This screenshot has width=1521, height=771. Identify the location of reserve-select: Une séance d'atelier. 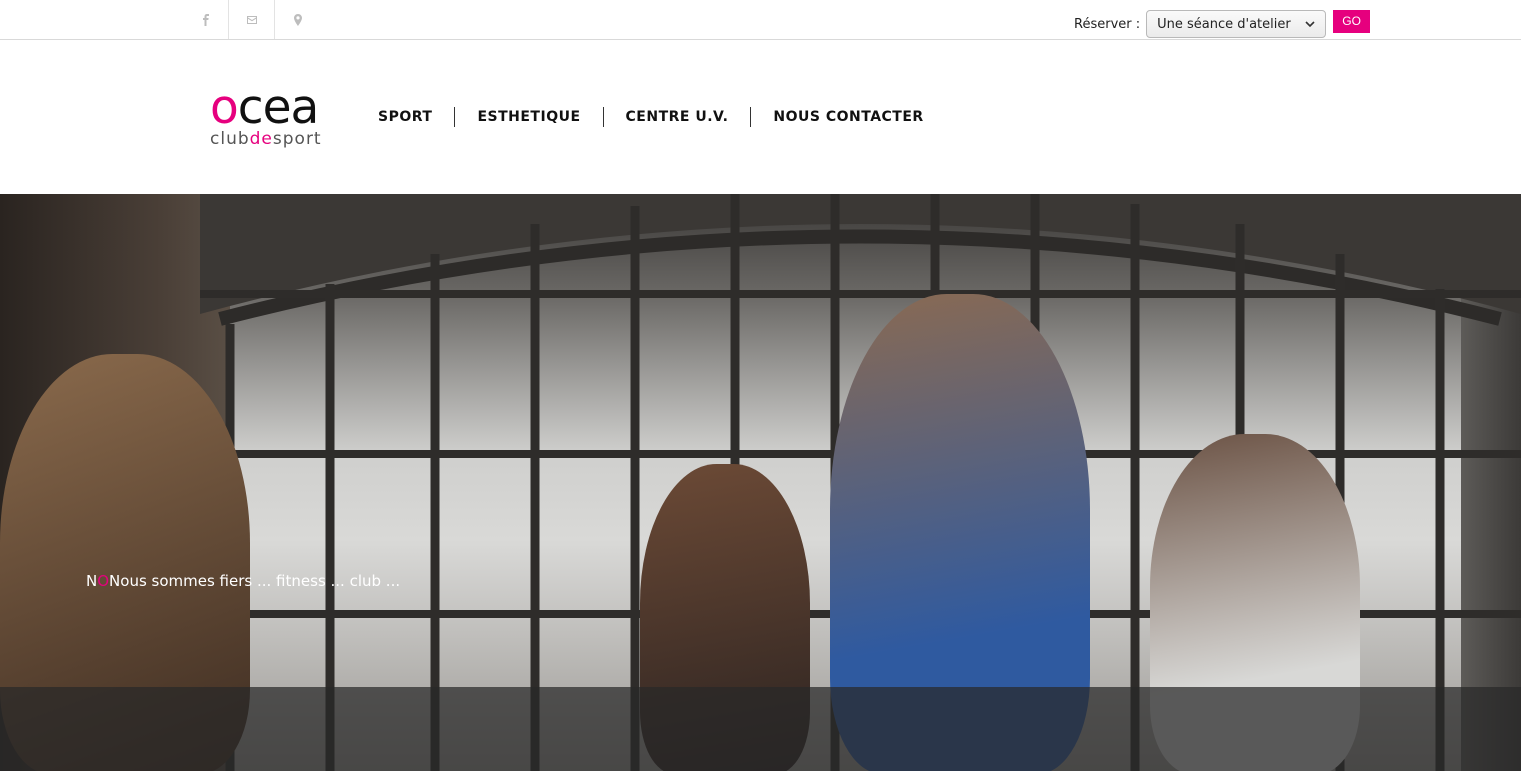
(1236, 24).